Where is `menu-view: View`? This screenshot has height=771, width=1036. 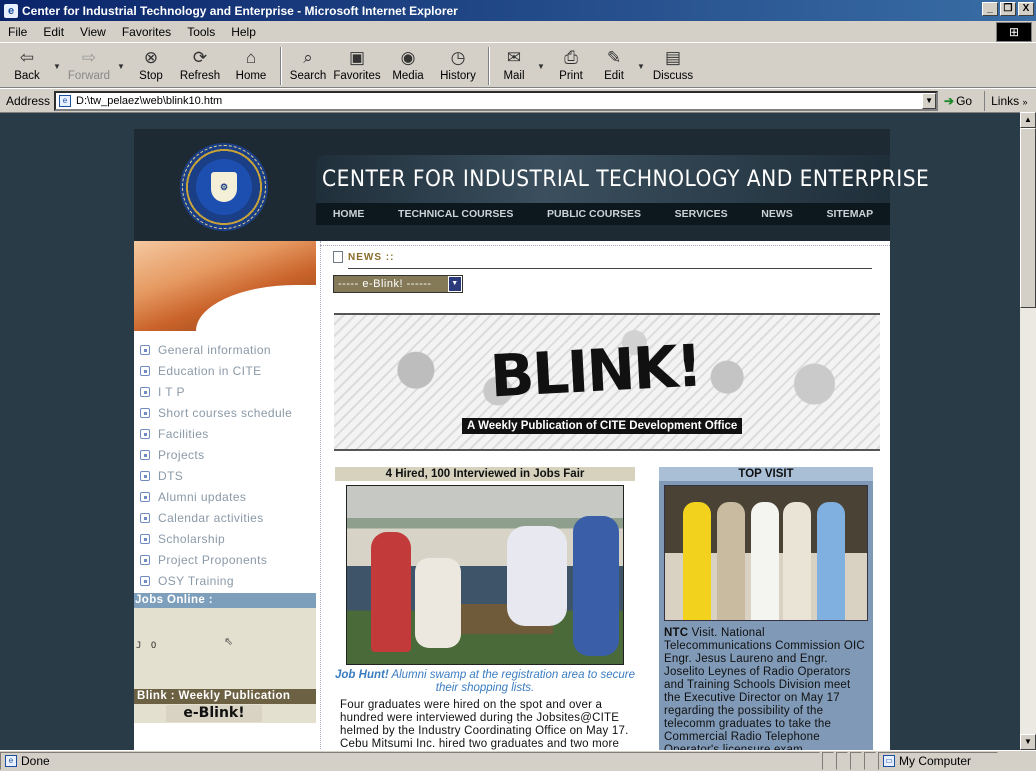
menu-view: View is located at coordinates (93, 32).